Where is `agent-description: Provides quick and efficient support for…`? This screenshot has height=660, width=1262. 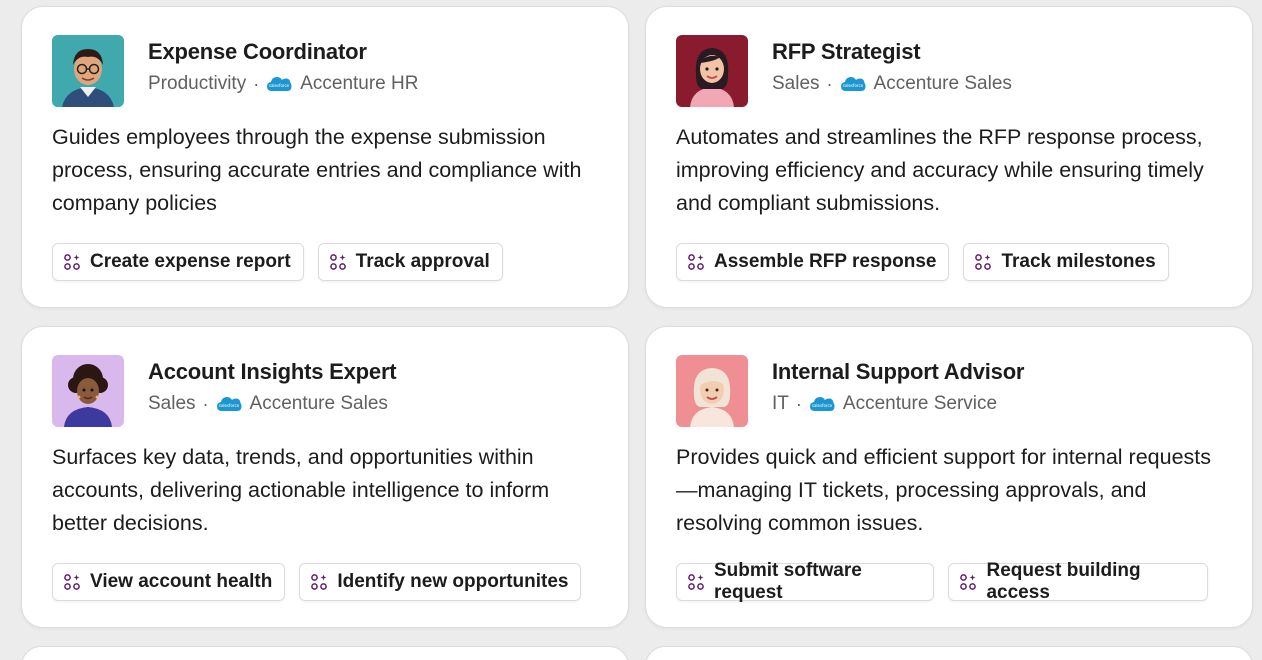 agent-description: Provides quick and efficient support for… is located at coordinates (944, 490).